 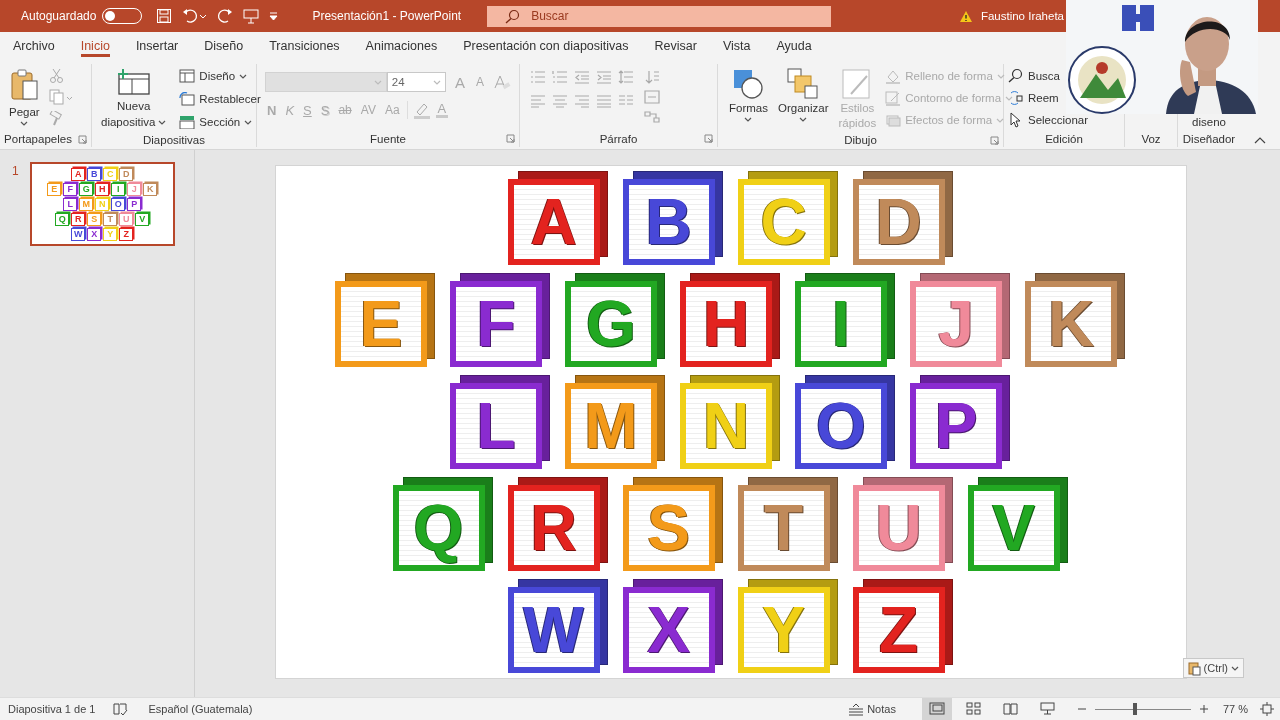 What do you see at coordinates (213, 76) in the screenshot?
I see `layout-button: Diseño` at bounding box center [213, 76].